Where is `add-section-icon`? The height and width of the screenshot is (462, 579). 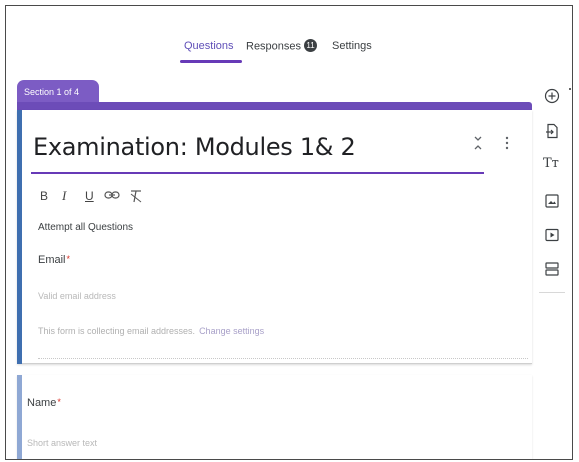
add-section-icon is located at coordinates (552, 269).